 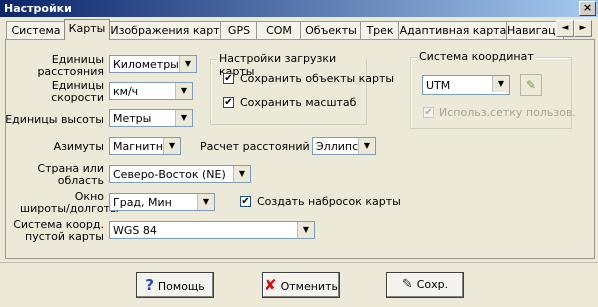 What do you see at coordinates (70, 174) in the screenshot?
I see `country-label: Страна или область` at bounding box center [70, 174].